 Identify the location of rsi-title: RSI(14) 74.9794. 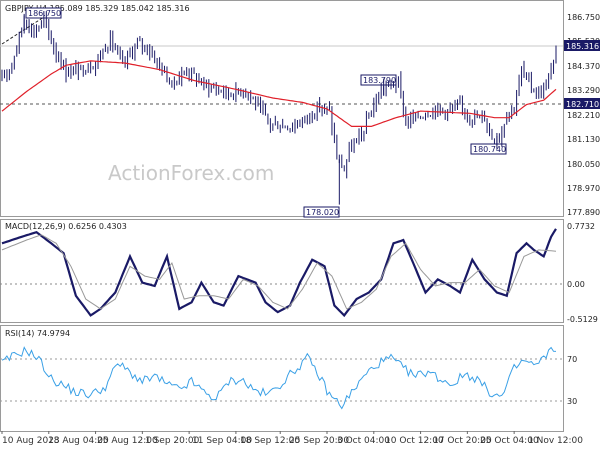
(37, 333).